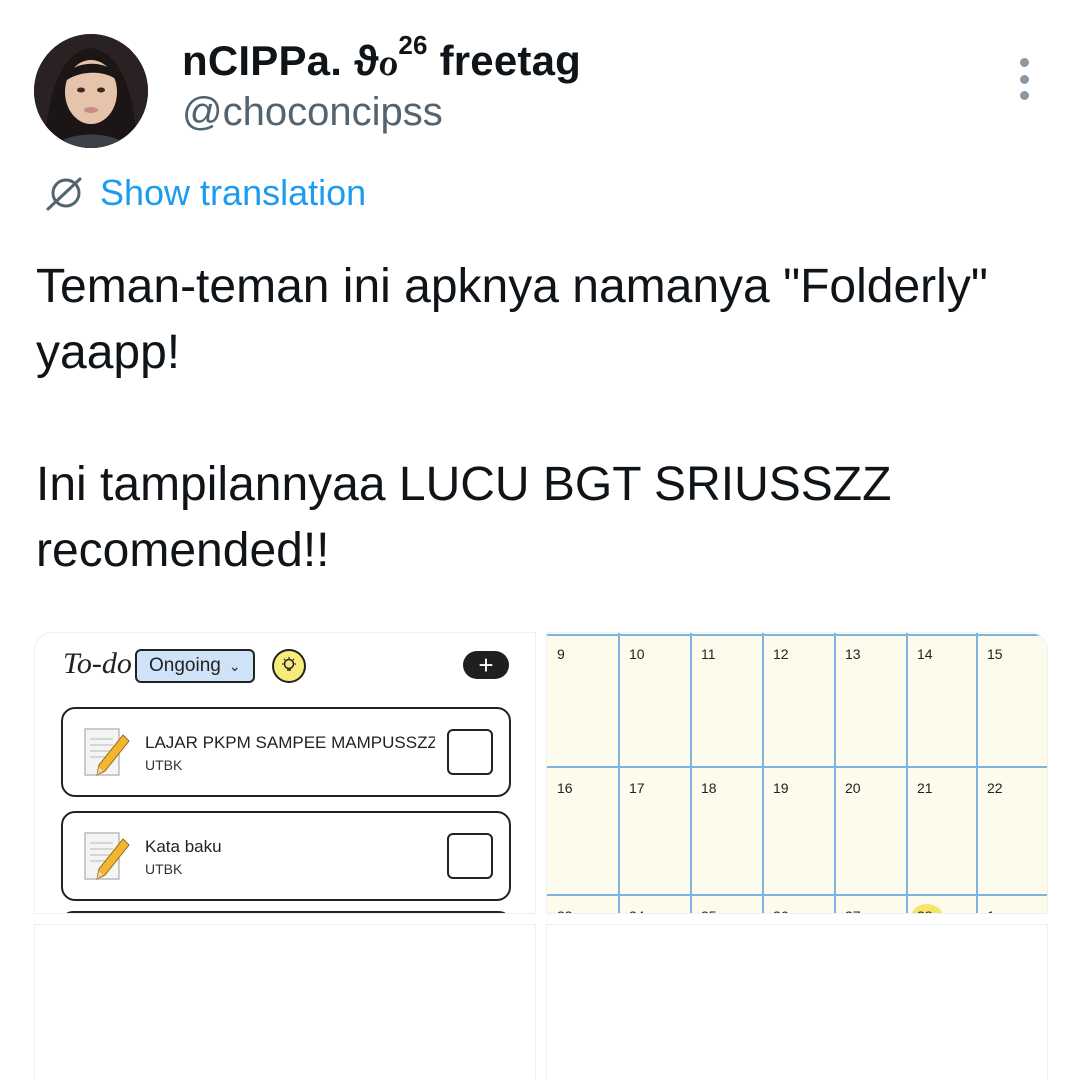 The image size is (1080, 1080). I want to click on calendar-day: 28, so click(925, 910).